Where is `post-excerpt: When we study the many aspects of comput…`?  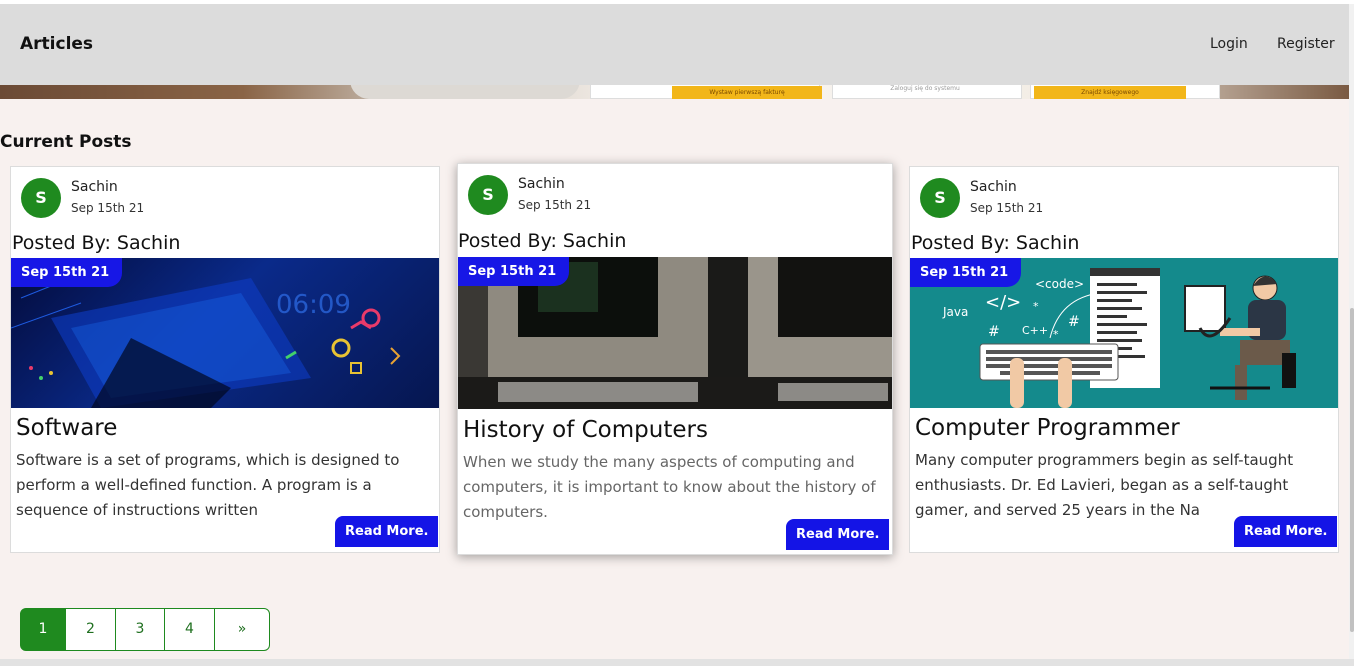 post-excerpt: When we study the many aspects of comput… is located at coordinates (669, 487).